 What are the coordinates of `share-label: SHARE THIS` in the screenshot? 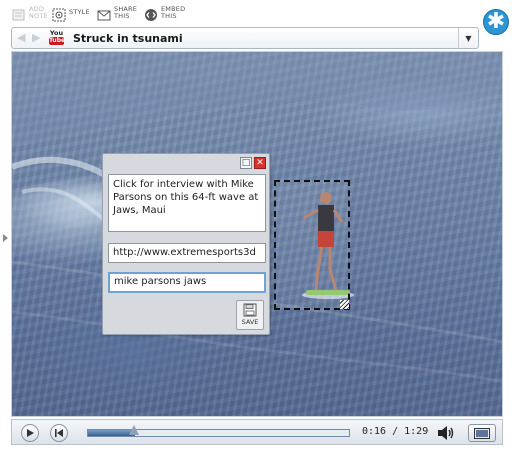 It's located at (126, 12).